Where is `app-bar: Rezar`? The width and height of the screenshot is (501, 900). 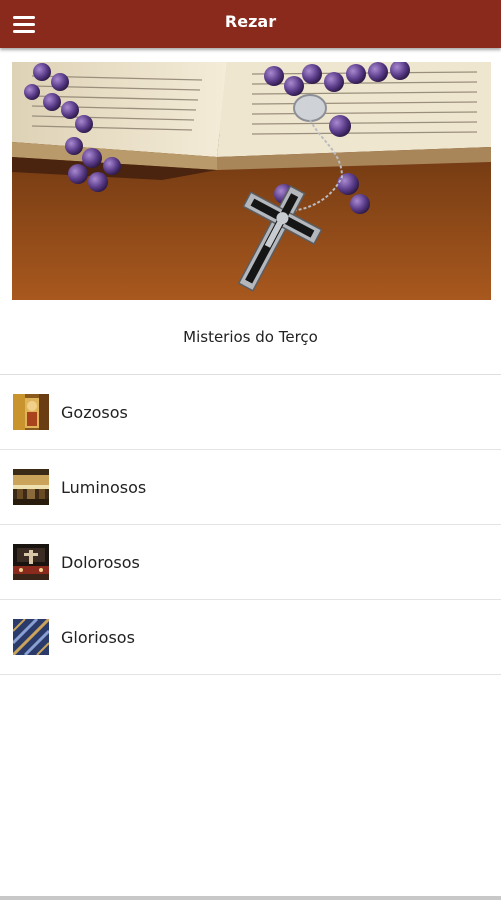 app-bar: Rezar is located at coordinates (250, 24).